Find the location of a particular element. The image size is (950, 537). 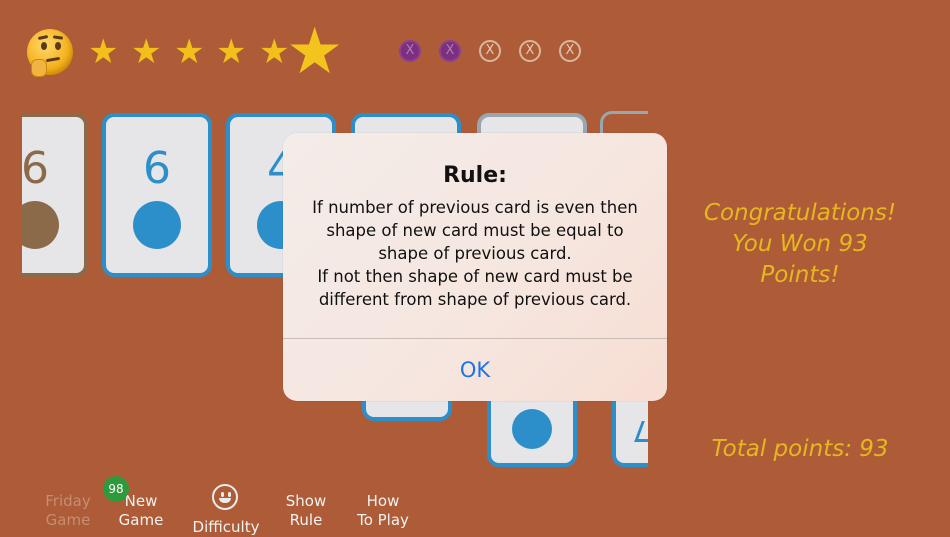

thinking-face-icon is located at coordinates (50, 53).